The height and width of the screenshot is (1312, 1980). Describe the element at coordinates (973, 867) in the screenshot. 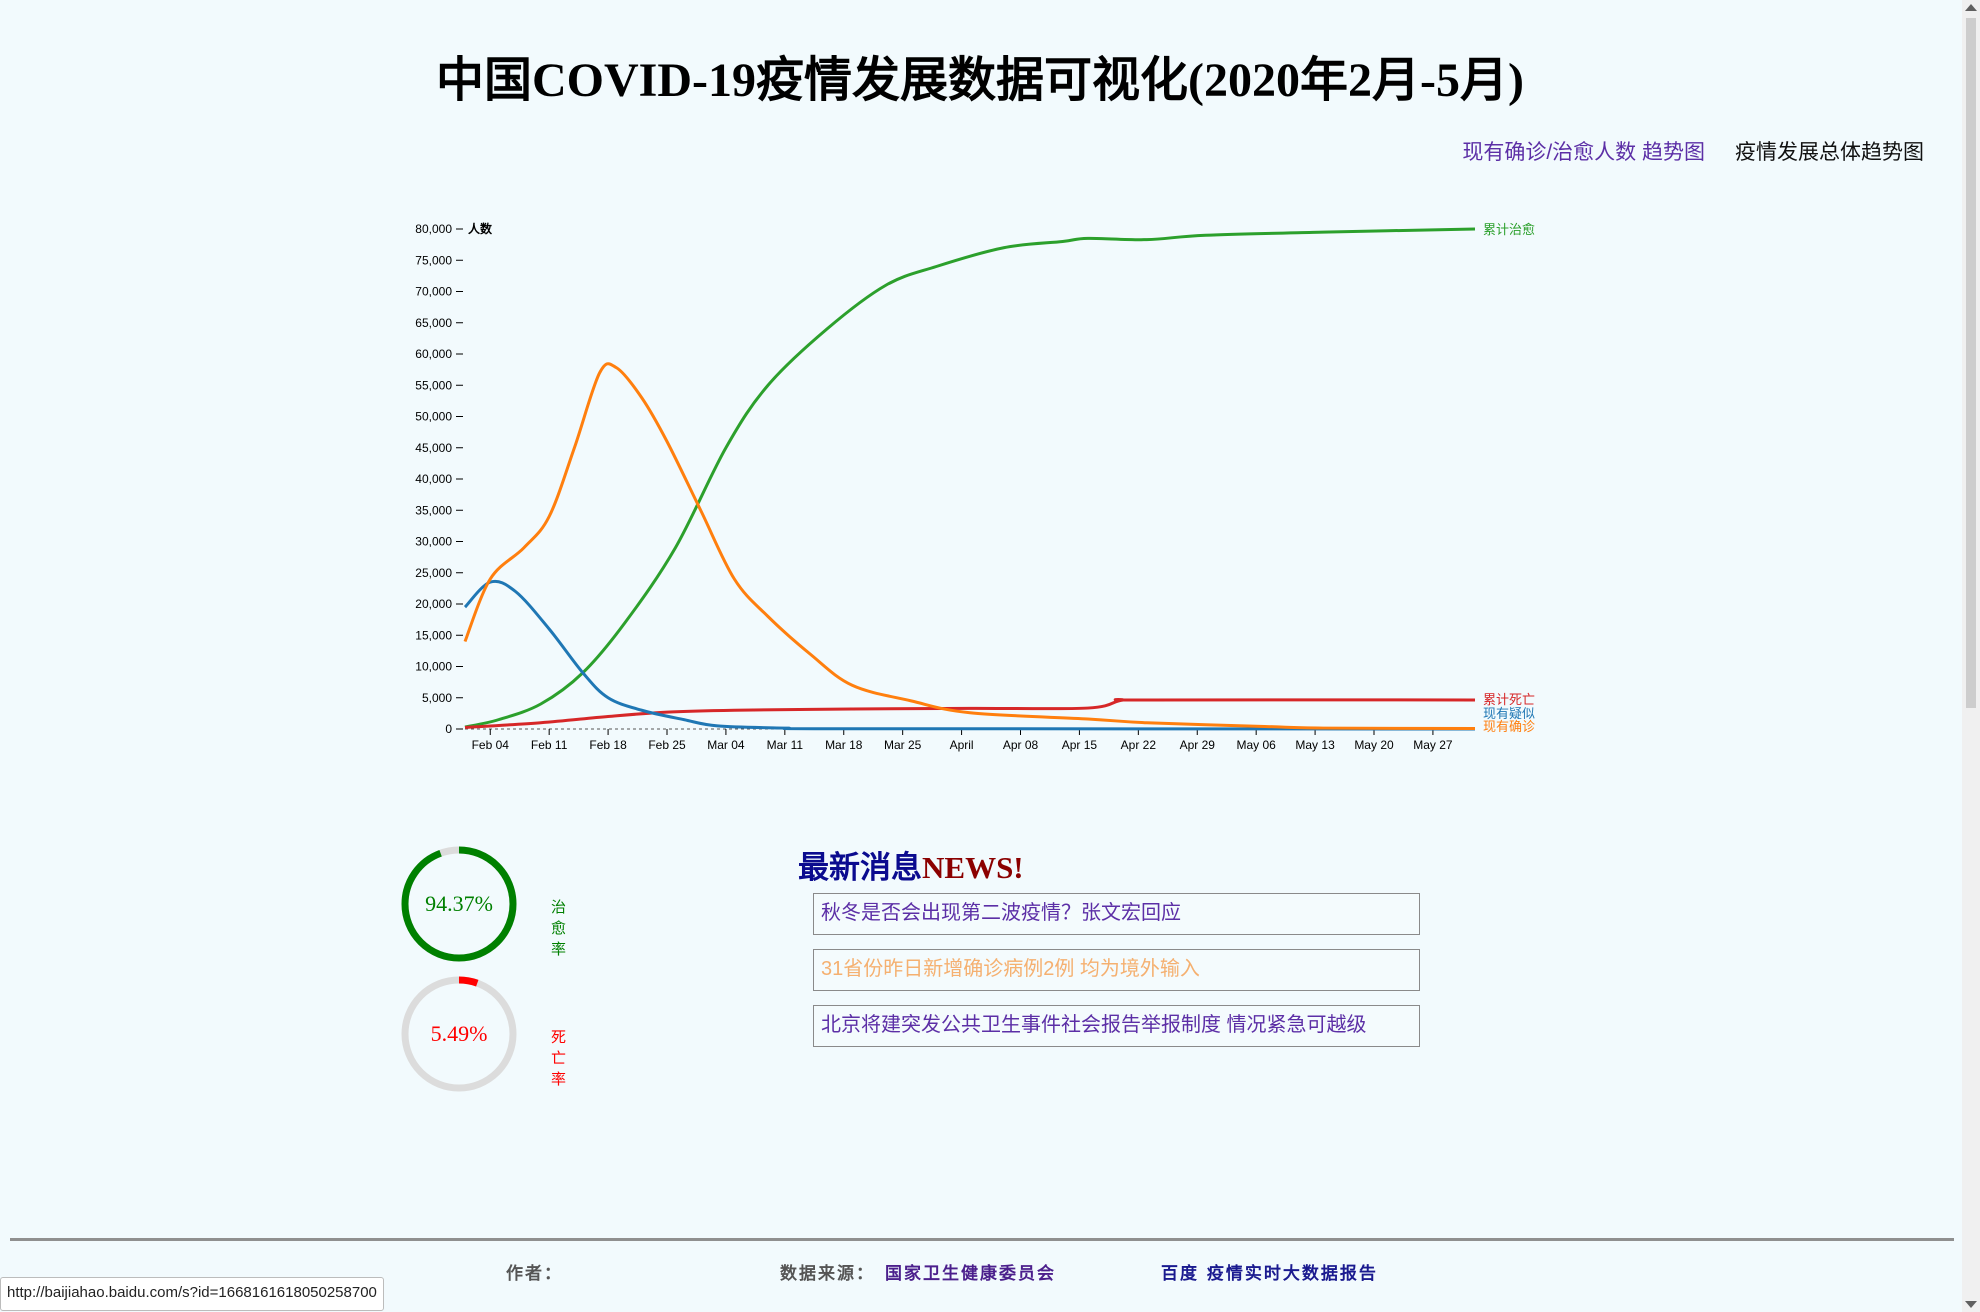

I see `news-heading-en: NEWS!` at that location.